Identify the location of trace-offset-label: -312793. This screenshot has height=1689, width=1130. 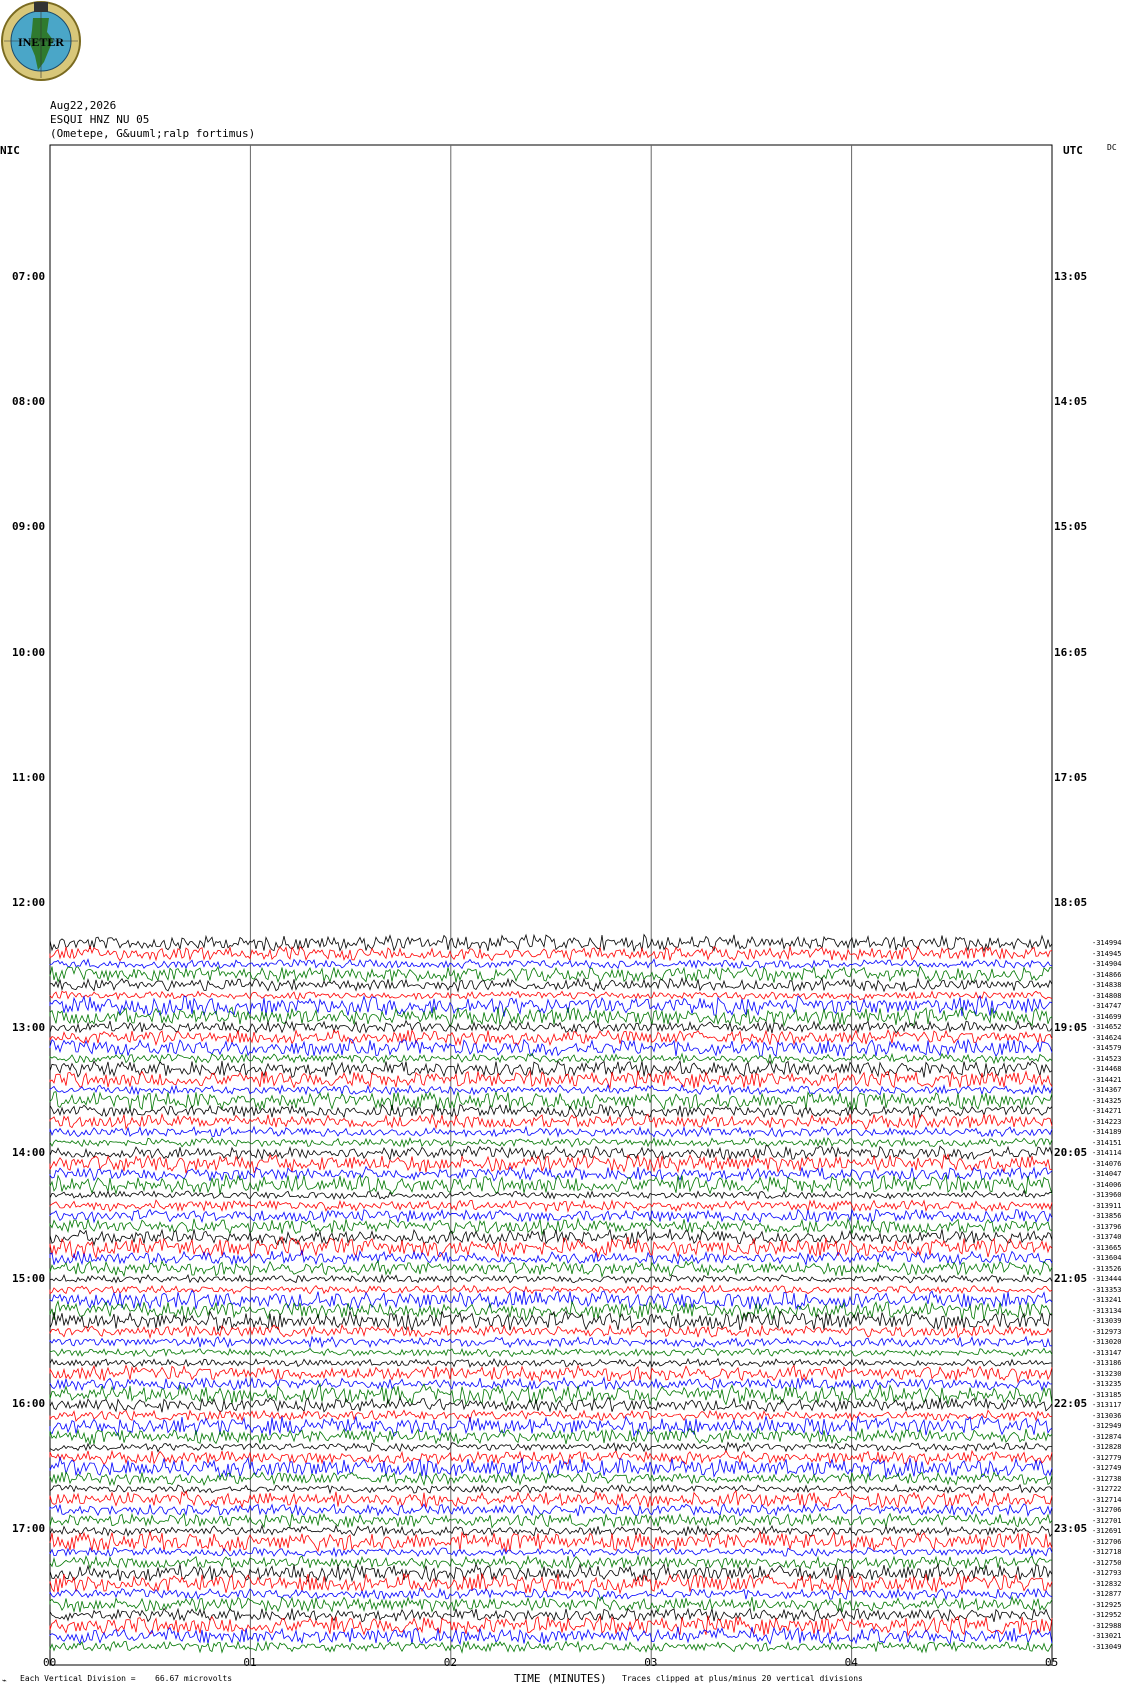
(1107, 1573).